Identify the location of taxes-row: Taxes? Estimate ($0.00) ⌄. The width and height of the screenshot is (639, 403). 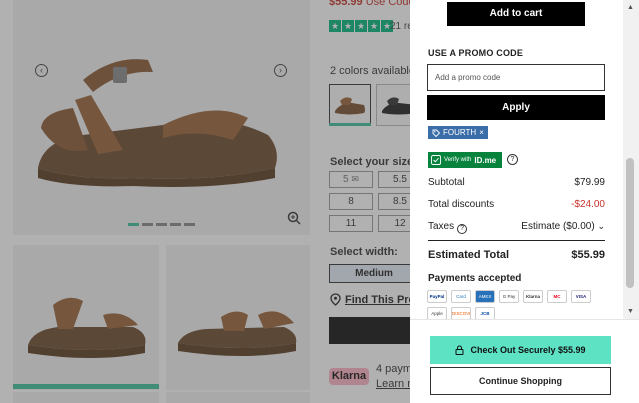
(516, 227).